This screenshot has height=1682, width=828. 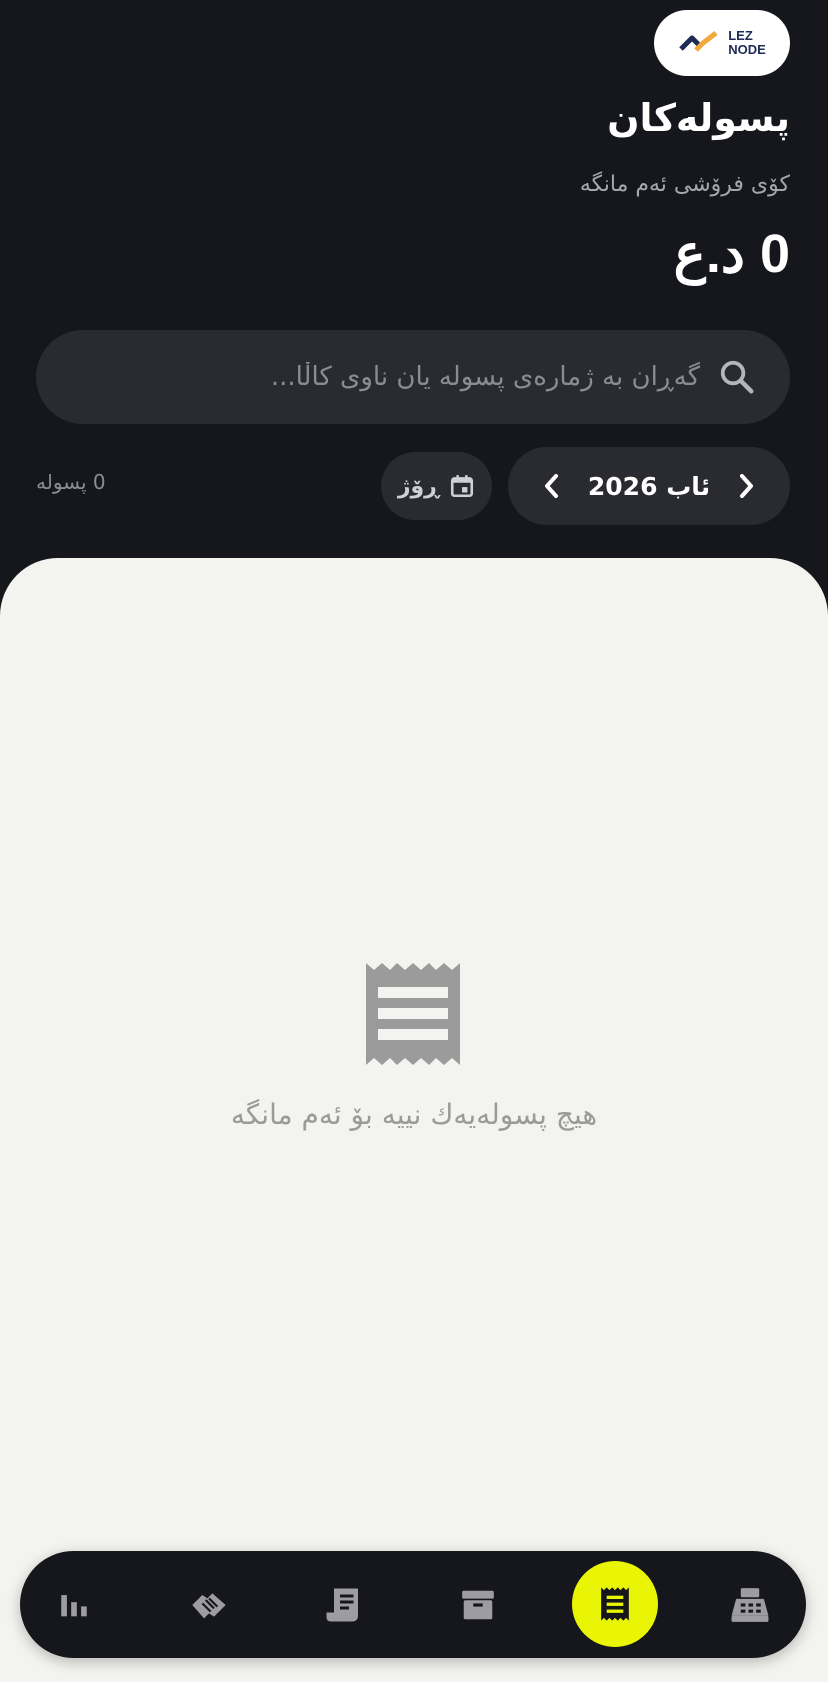 What do you see at coordinates (684, 184) in the screenshot?
I see `monthly-sales-label: کۆی فرۆشی ئەم مانگە` at bounding box center [684, 184].